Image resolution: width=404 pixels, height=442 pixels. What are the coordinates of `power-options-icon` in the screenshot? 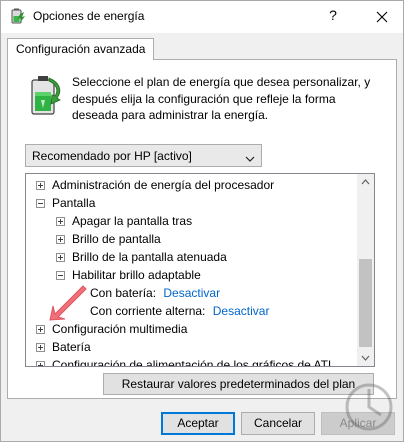 It's located at (17, 16).